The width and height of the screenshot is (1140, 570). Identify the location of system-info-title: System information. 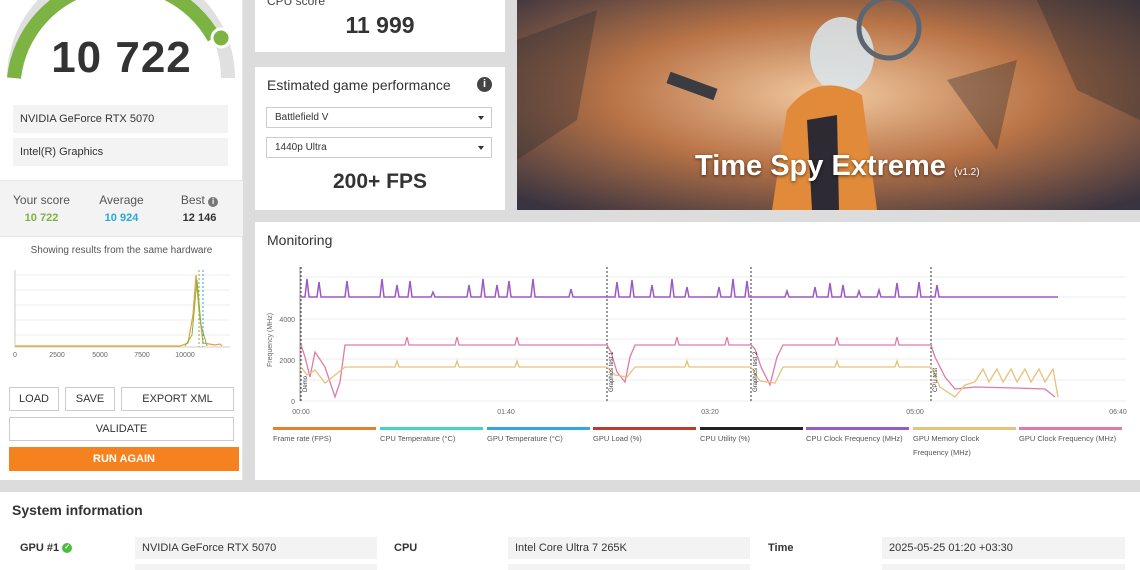
(77, 510).